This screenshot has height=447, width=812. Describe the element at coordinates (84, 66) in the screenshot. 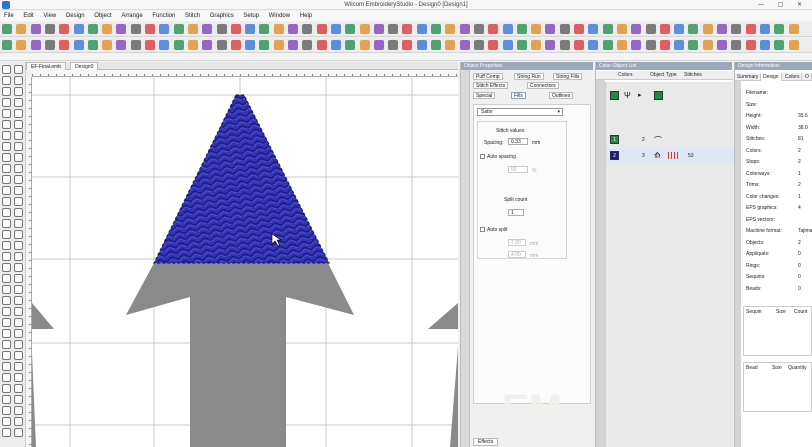

I see `doc-tab-design0: Design0` at that location.